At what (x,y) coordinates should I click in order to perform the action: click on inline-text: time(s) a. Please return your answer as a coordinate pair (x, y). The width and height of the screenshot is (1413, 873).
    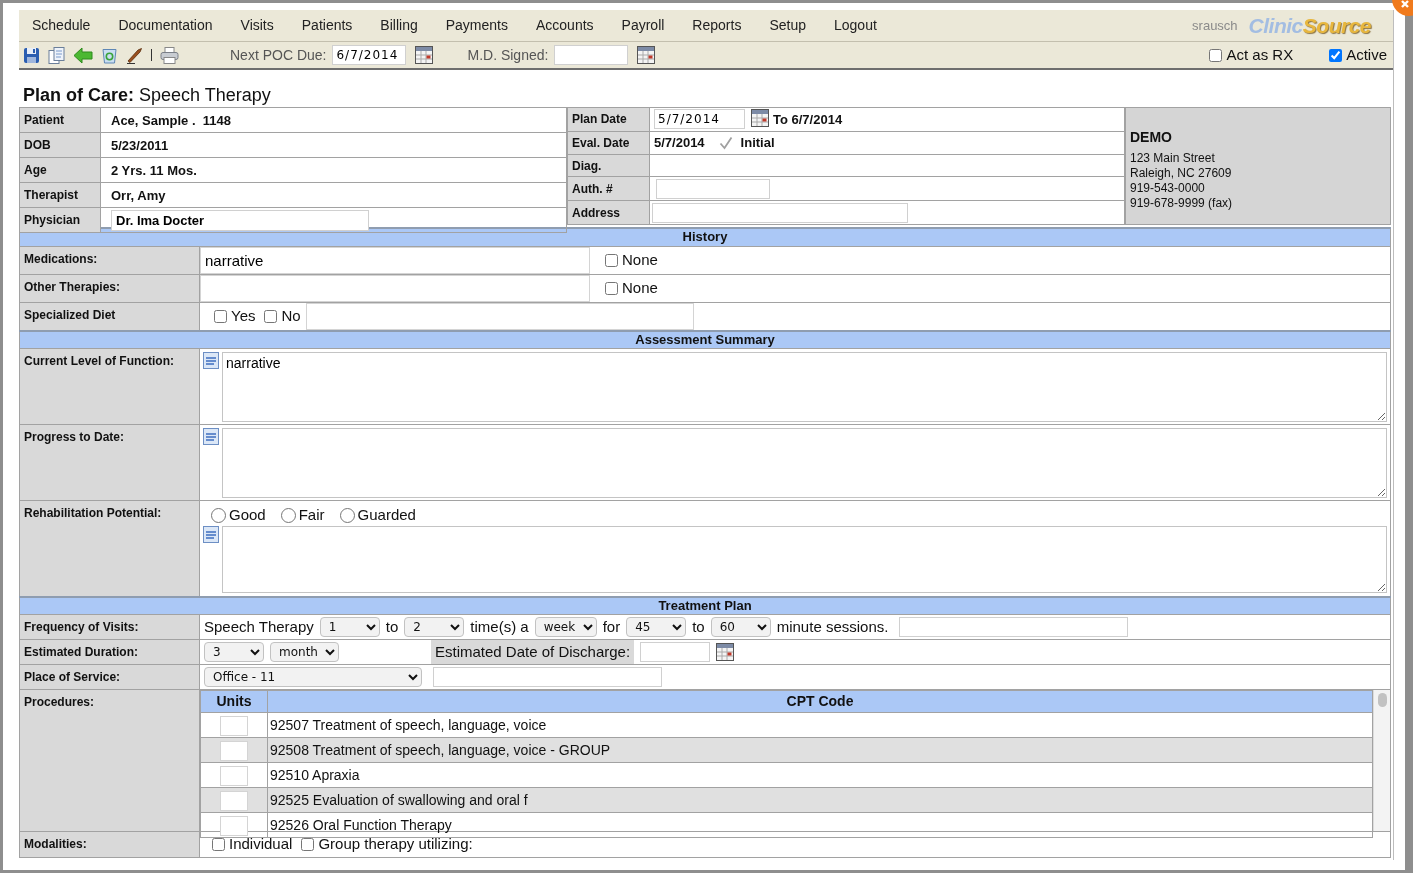
    Looking at the image, I should click on (499, 626).